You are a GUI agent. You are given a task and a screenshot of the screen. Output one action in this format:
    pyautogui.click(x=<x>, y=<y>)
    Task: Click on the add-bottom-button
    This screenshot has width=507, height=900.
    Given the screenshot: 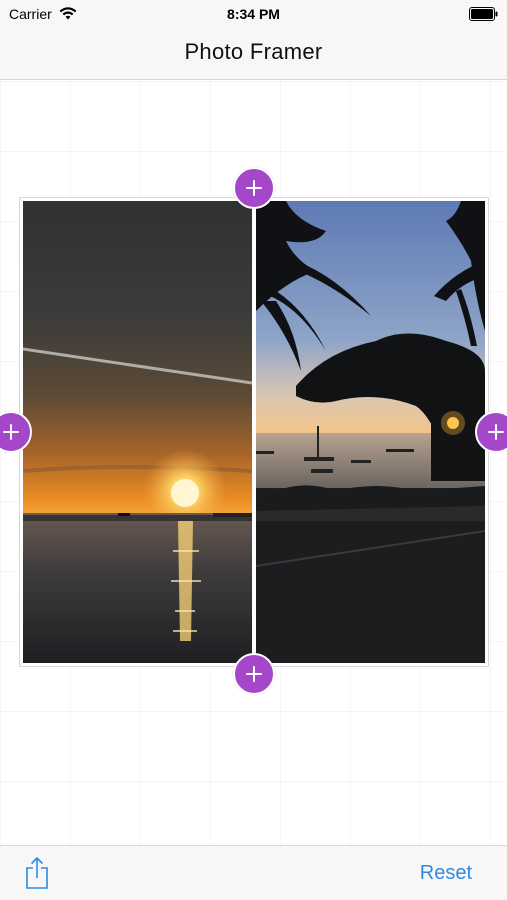 What is the action you would take?
    pyautogui.click(x=254, y=674)
    